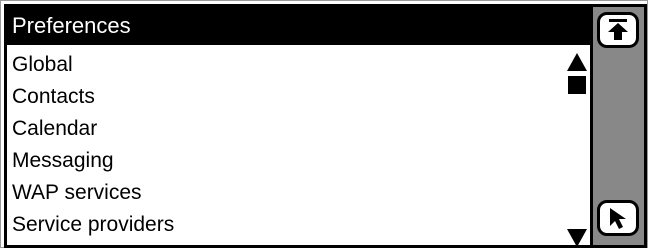 This screenshot has height=248, width=648. I want to click on side-panel, so click(617, 126).